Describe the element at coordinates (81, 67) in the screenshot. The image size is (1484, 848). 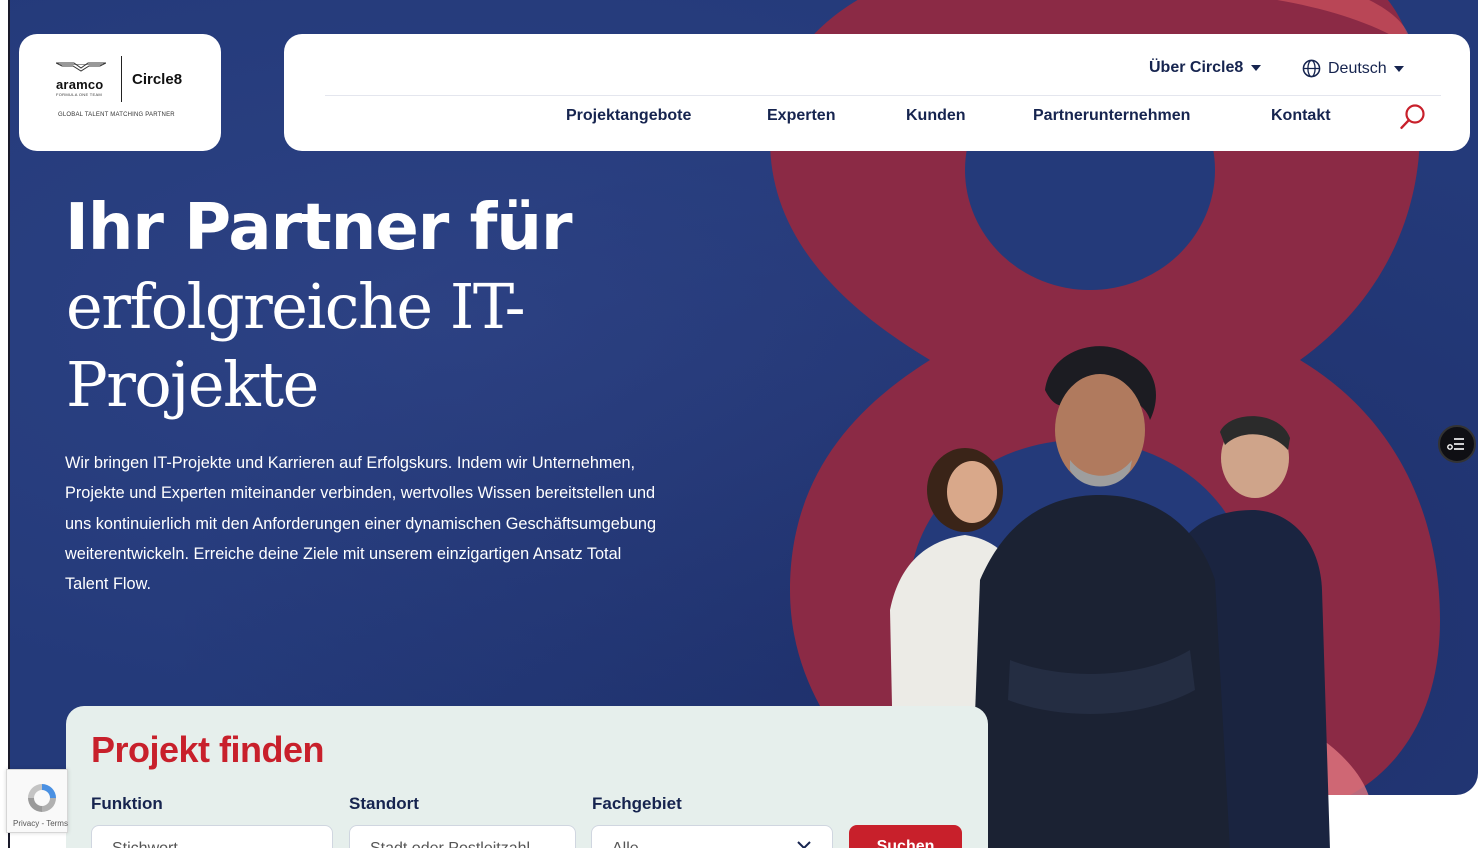
I see `aston-martin-wings-icon` at that location.